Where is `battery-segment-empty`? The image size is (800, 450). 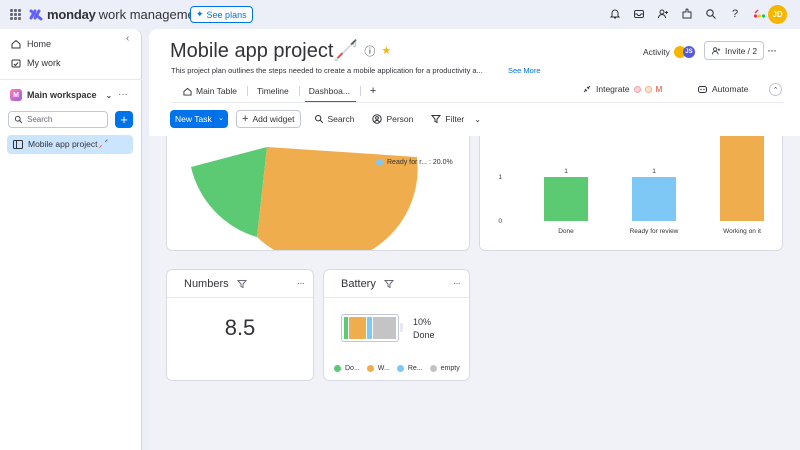 battery-segment-empty is located at coordinates (384, 328).